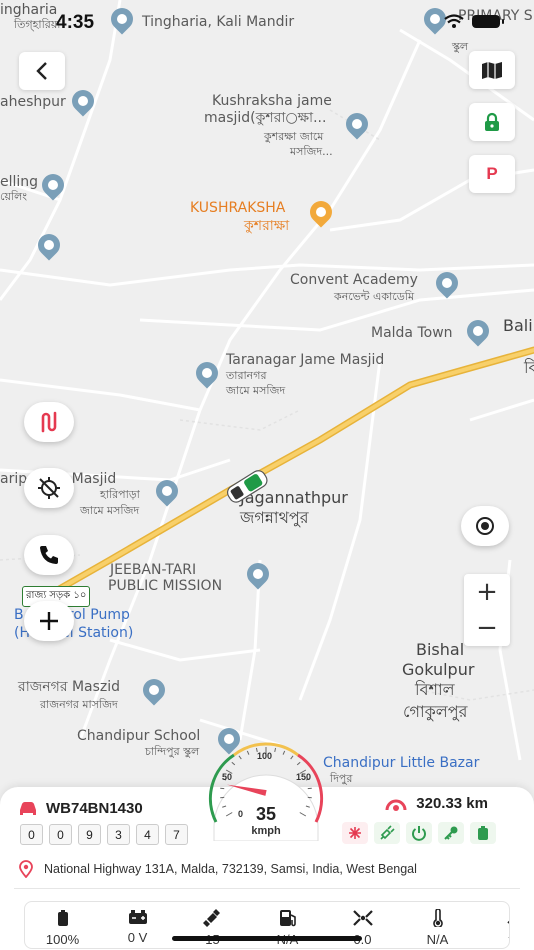  Describe the element at coordinates (89, 834) in the screenshot. I see `odometer-digit: 9` at that location.